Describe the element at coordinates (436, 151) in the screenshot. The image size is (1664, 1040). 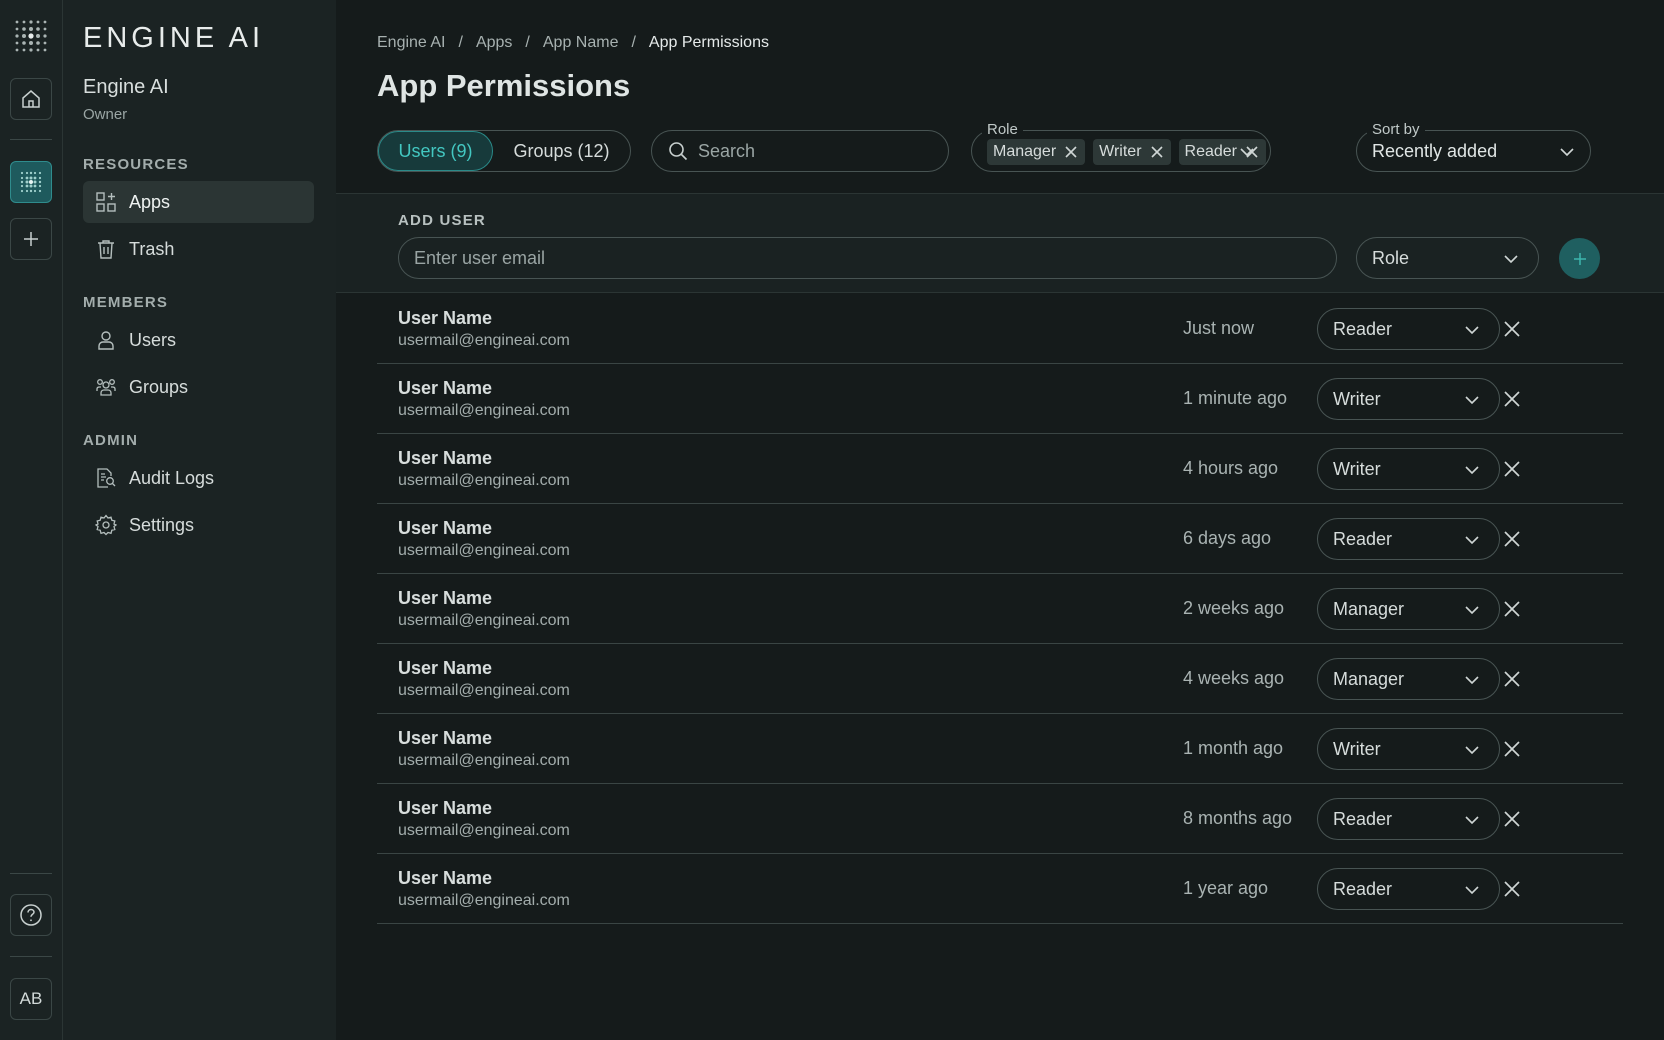
I see `tab-users: Users (9)` at that location.